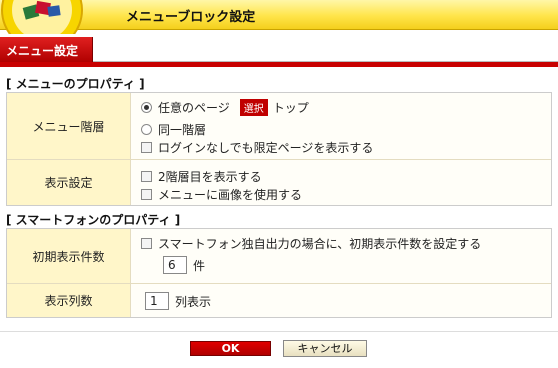 The image size is (558, 368). I want to click on row-initial-count: 初期表示件数 スマートフォン独自出力の場合に、初期表示件数を設定する 6 件, so click(279, 256).